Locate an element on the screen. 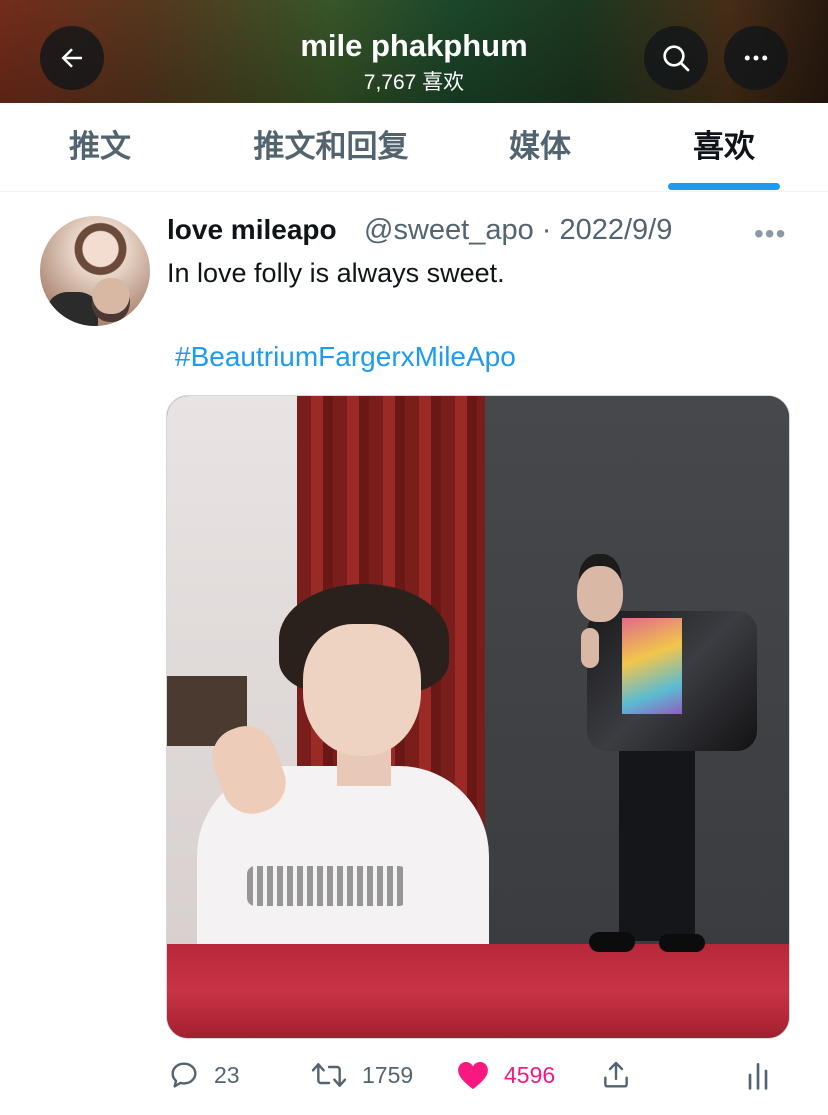 The width and height of the screenshot is (828, 1115). tab-likes: 喜欢 is located at coordinates (724, 147).